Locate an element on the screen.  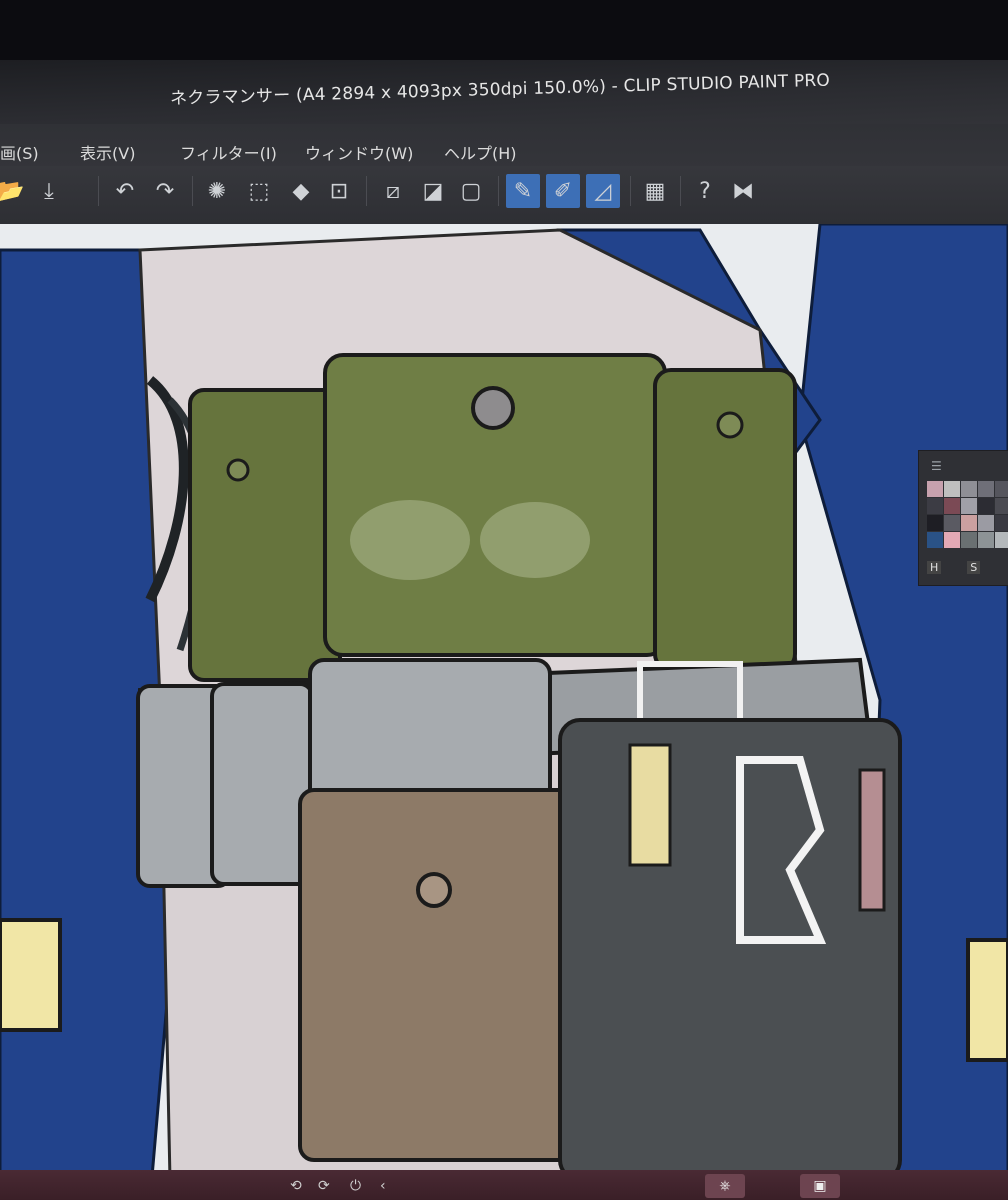
menu-layer: 画(S) is located at coordinates (19, 152).